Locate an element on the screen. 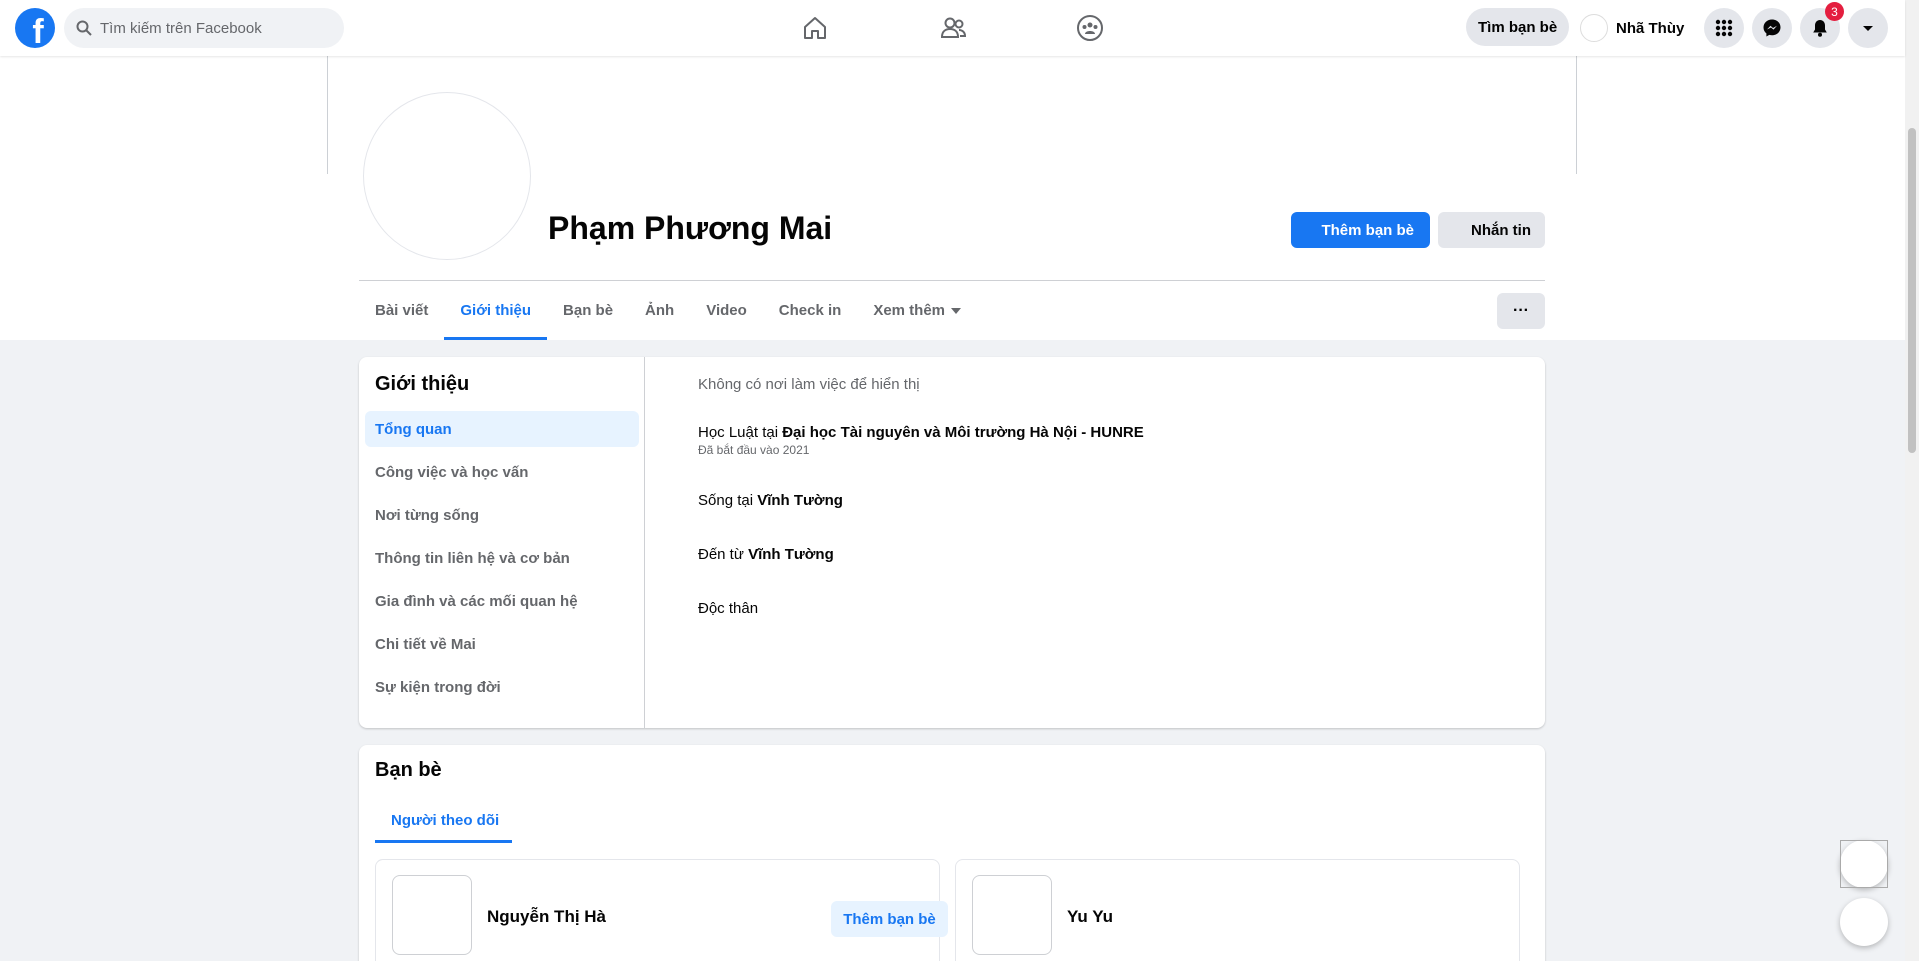 The image size is (1919, 961). chat-head is located at coordinates (1864, 864).